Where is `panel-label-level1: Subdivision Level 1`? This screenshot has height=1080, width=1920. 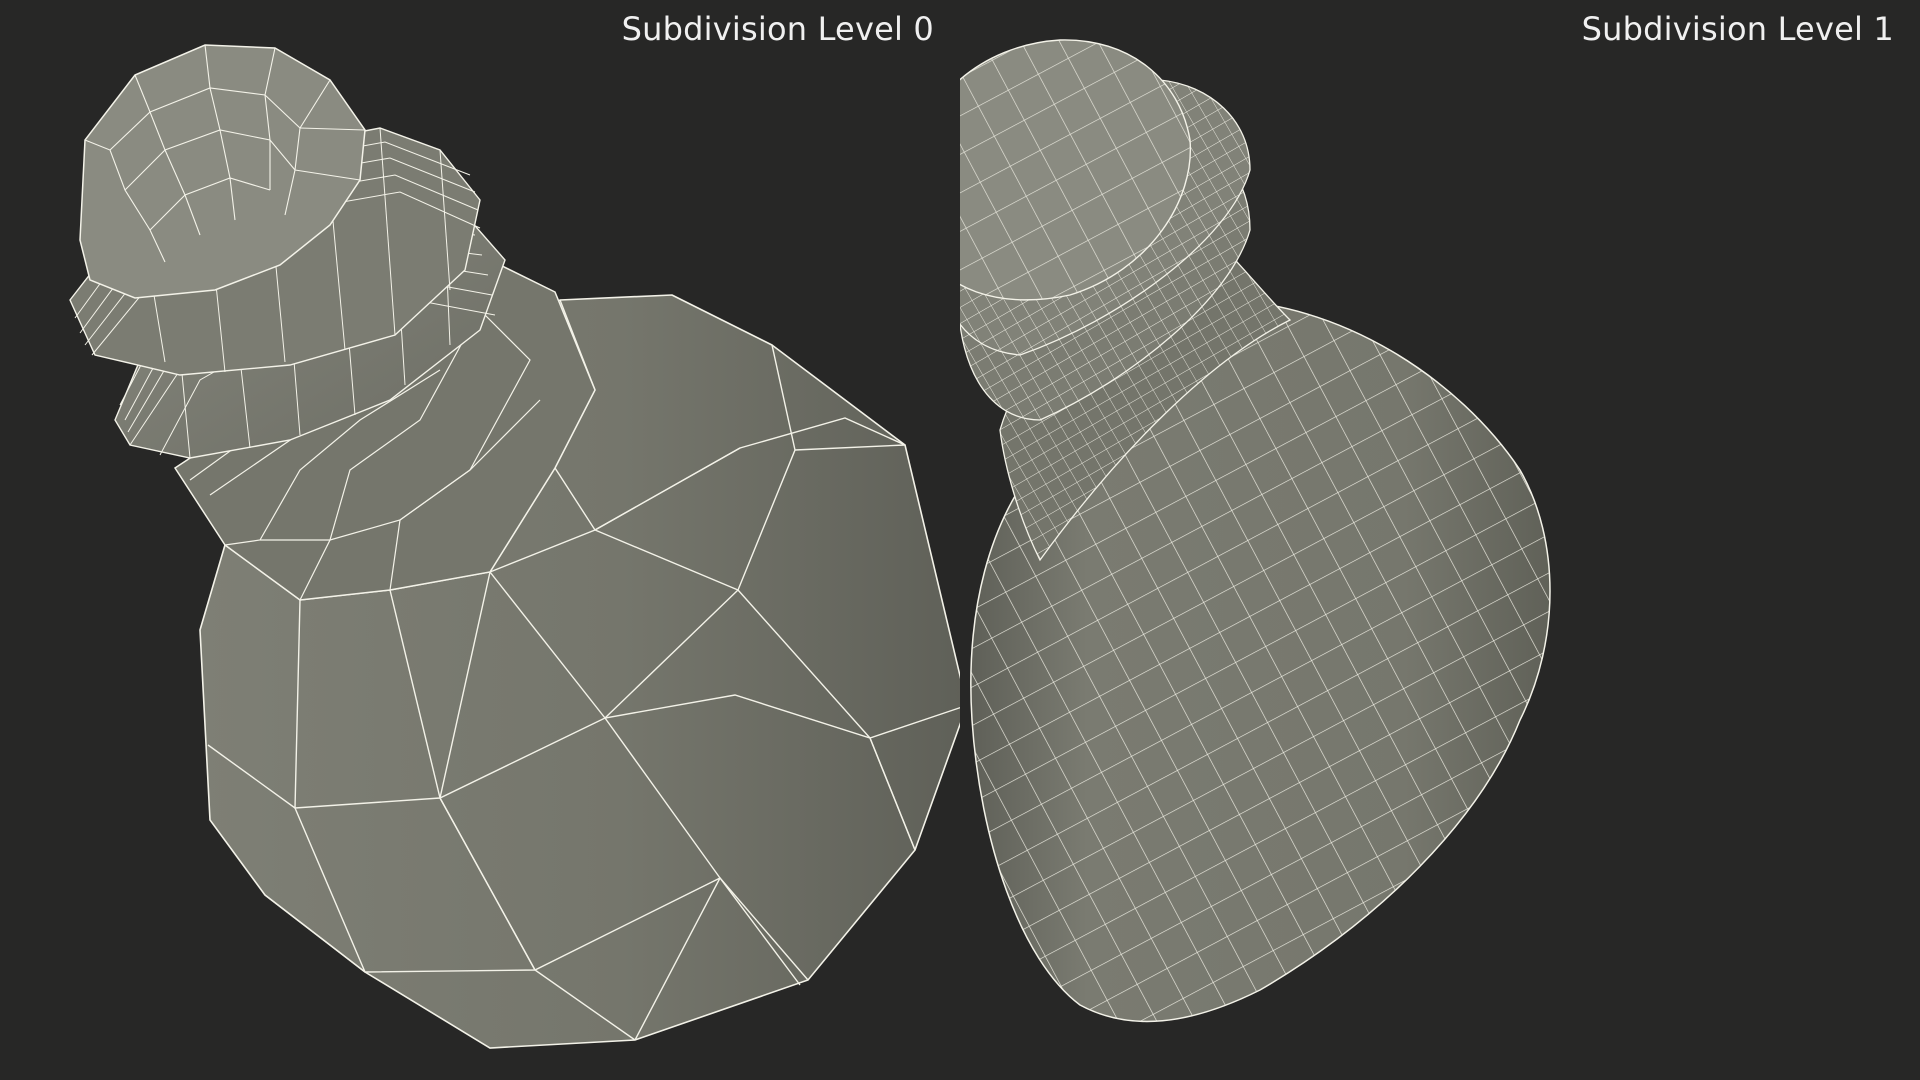
panel-label-level1: Subdivision Level 1 is located at coordinates (1737, 29).